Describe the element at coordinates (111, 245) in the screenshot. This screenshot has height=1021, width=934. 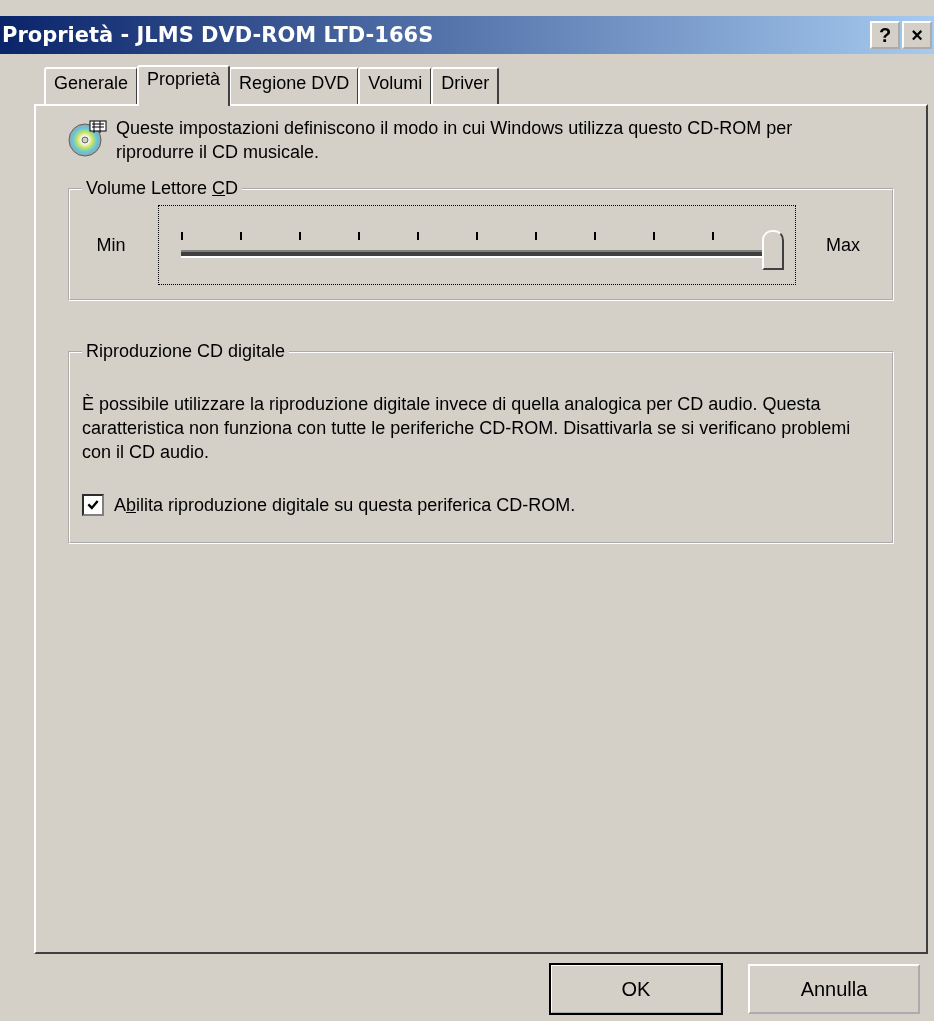
I see `min-label: Min` at that location.